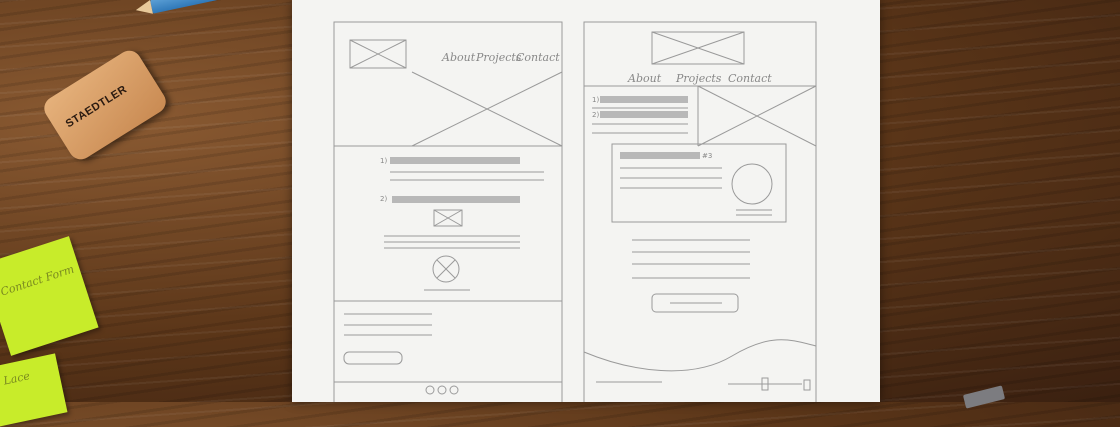  I want to click on left-list-marker-1: 1), so click(383, 161).